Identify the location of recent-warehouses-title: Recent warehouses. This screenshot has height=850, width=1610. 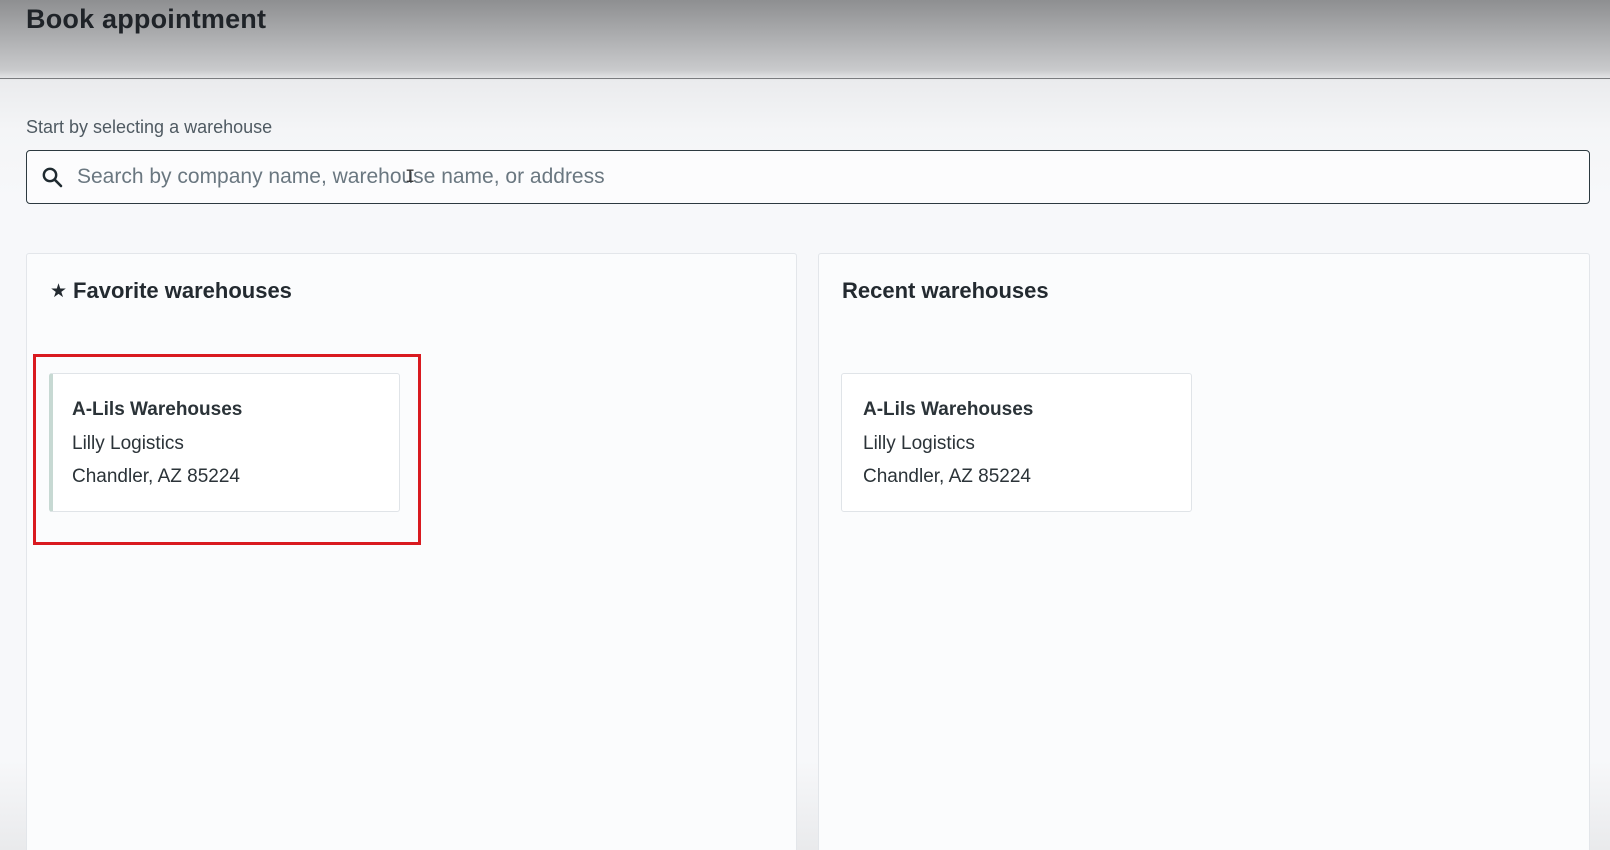
(945, 290).